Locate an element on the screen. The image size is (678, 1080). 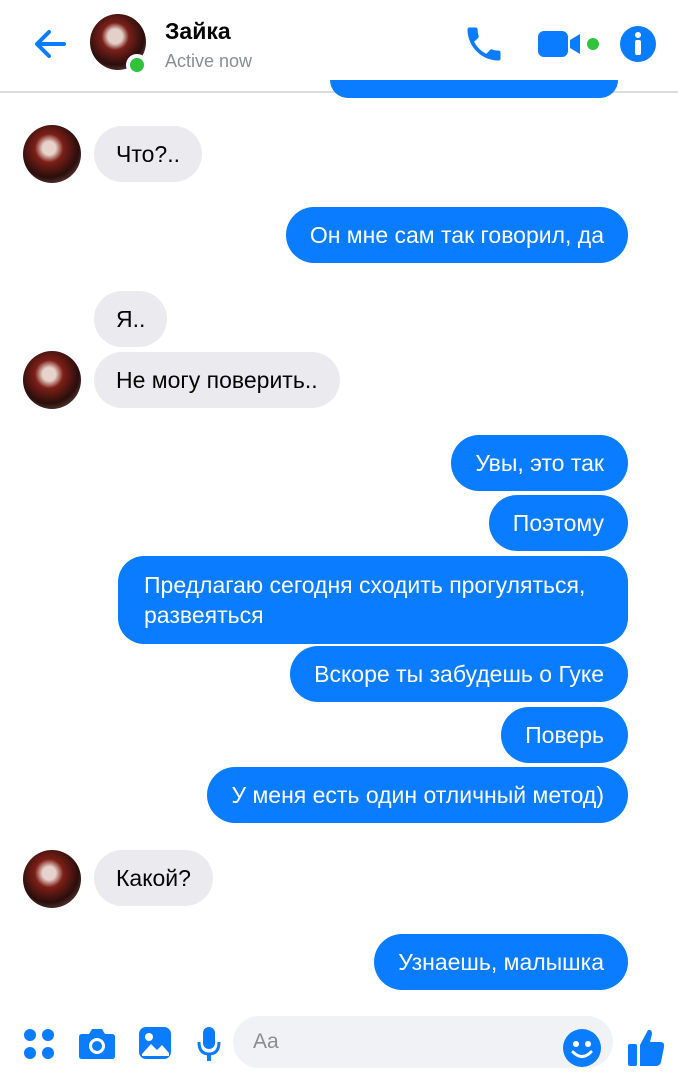
video-camera-icon is located at coordinates (568, 44).